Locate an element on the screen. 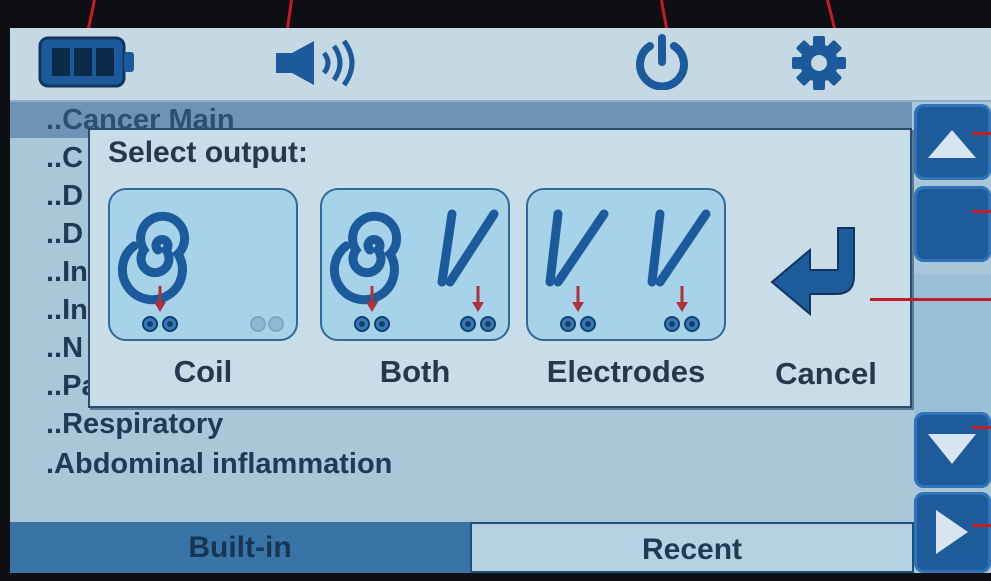  tab-bar: Built-in Recent is located at coordinates (462, 547).